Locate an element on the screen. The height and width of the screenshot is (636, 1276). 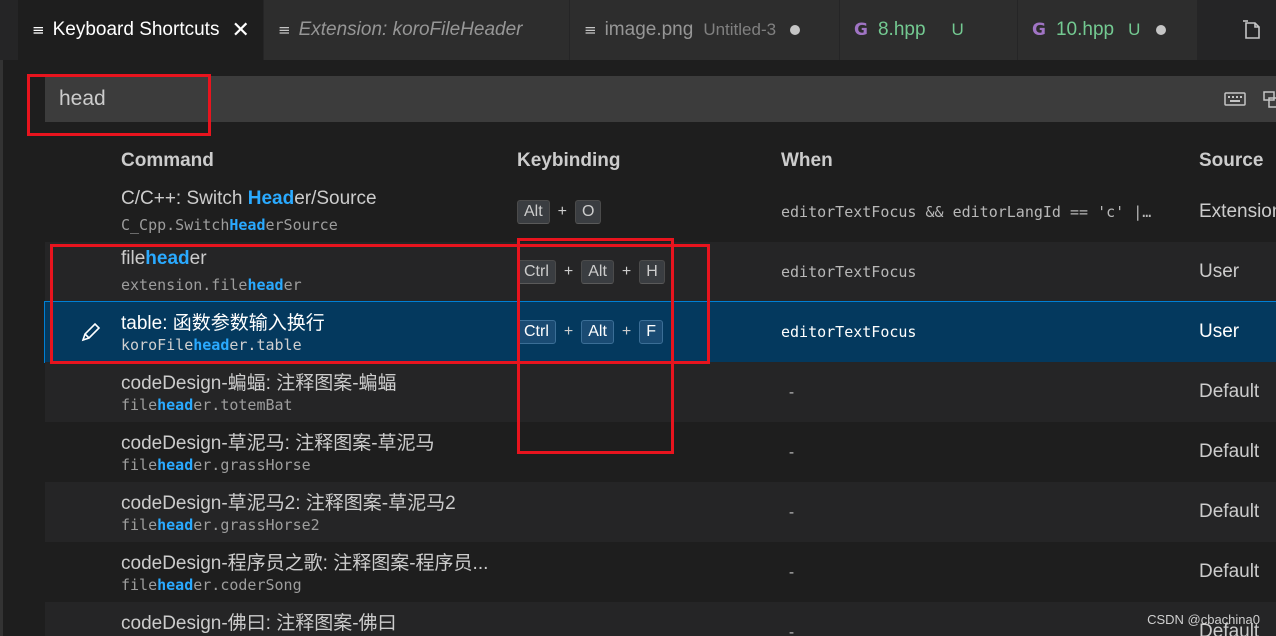
command-id-text: er.totemBat is located at coordinates (243, 405).